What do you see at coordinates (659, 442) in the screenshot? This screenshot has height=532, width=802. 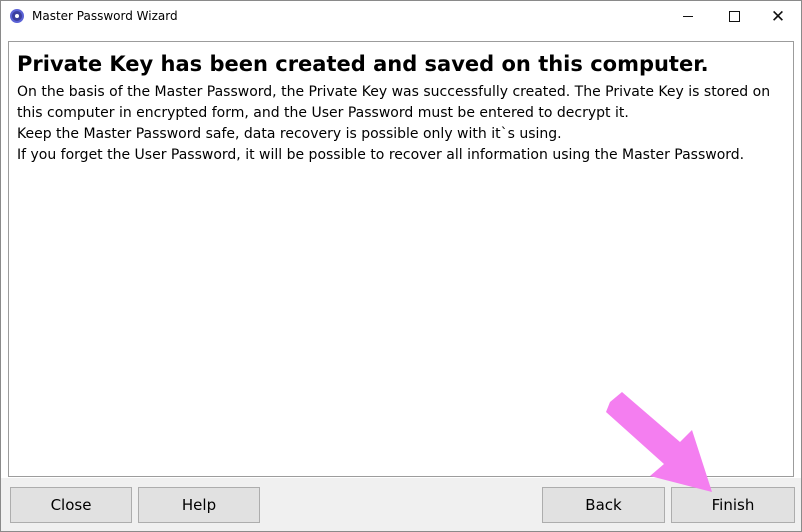 I see `annotation-arrow-icon` at bounding box center [659, 442].